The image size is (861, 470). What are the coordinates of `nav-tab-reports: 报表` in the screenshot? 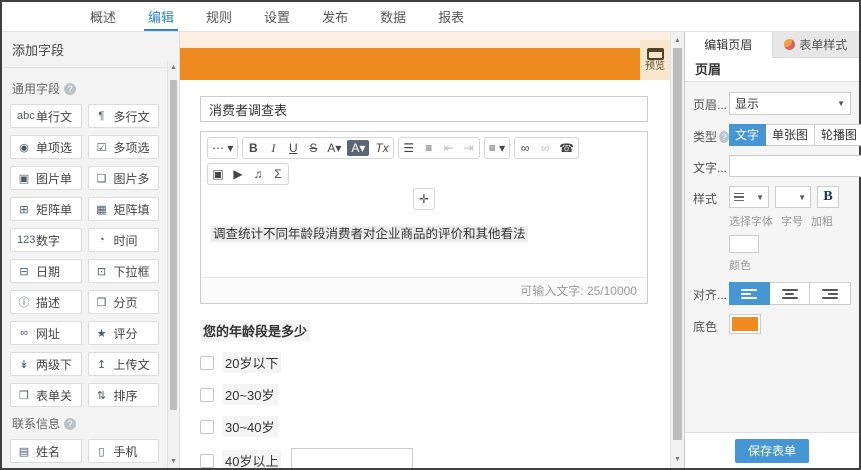 It's located at (451, 16).